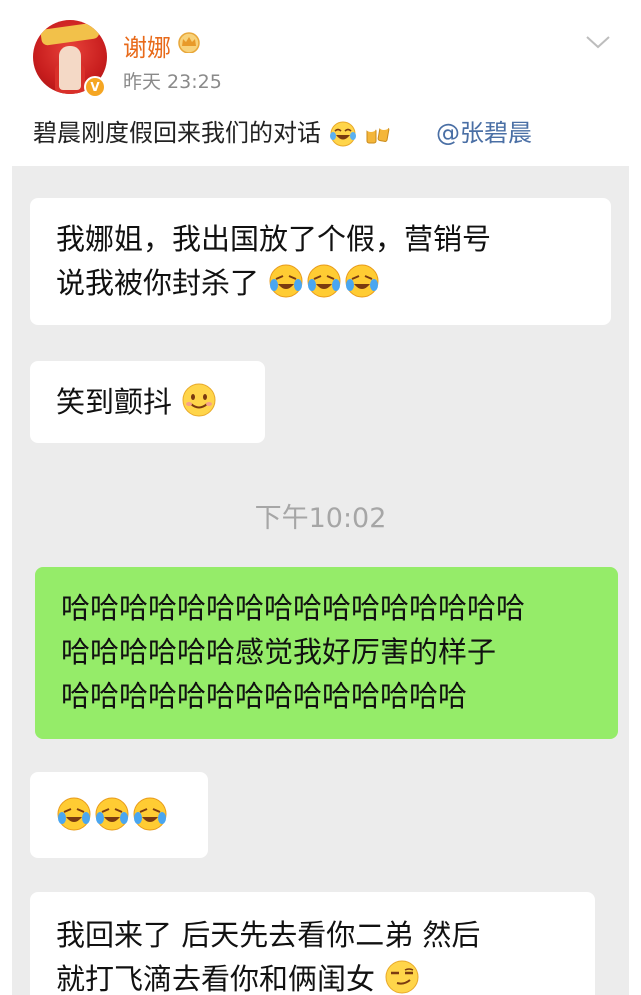  Describe the element at coordinates (70, 34) in the screenshot. I see `avatar-banner` at that location.